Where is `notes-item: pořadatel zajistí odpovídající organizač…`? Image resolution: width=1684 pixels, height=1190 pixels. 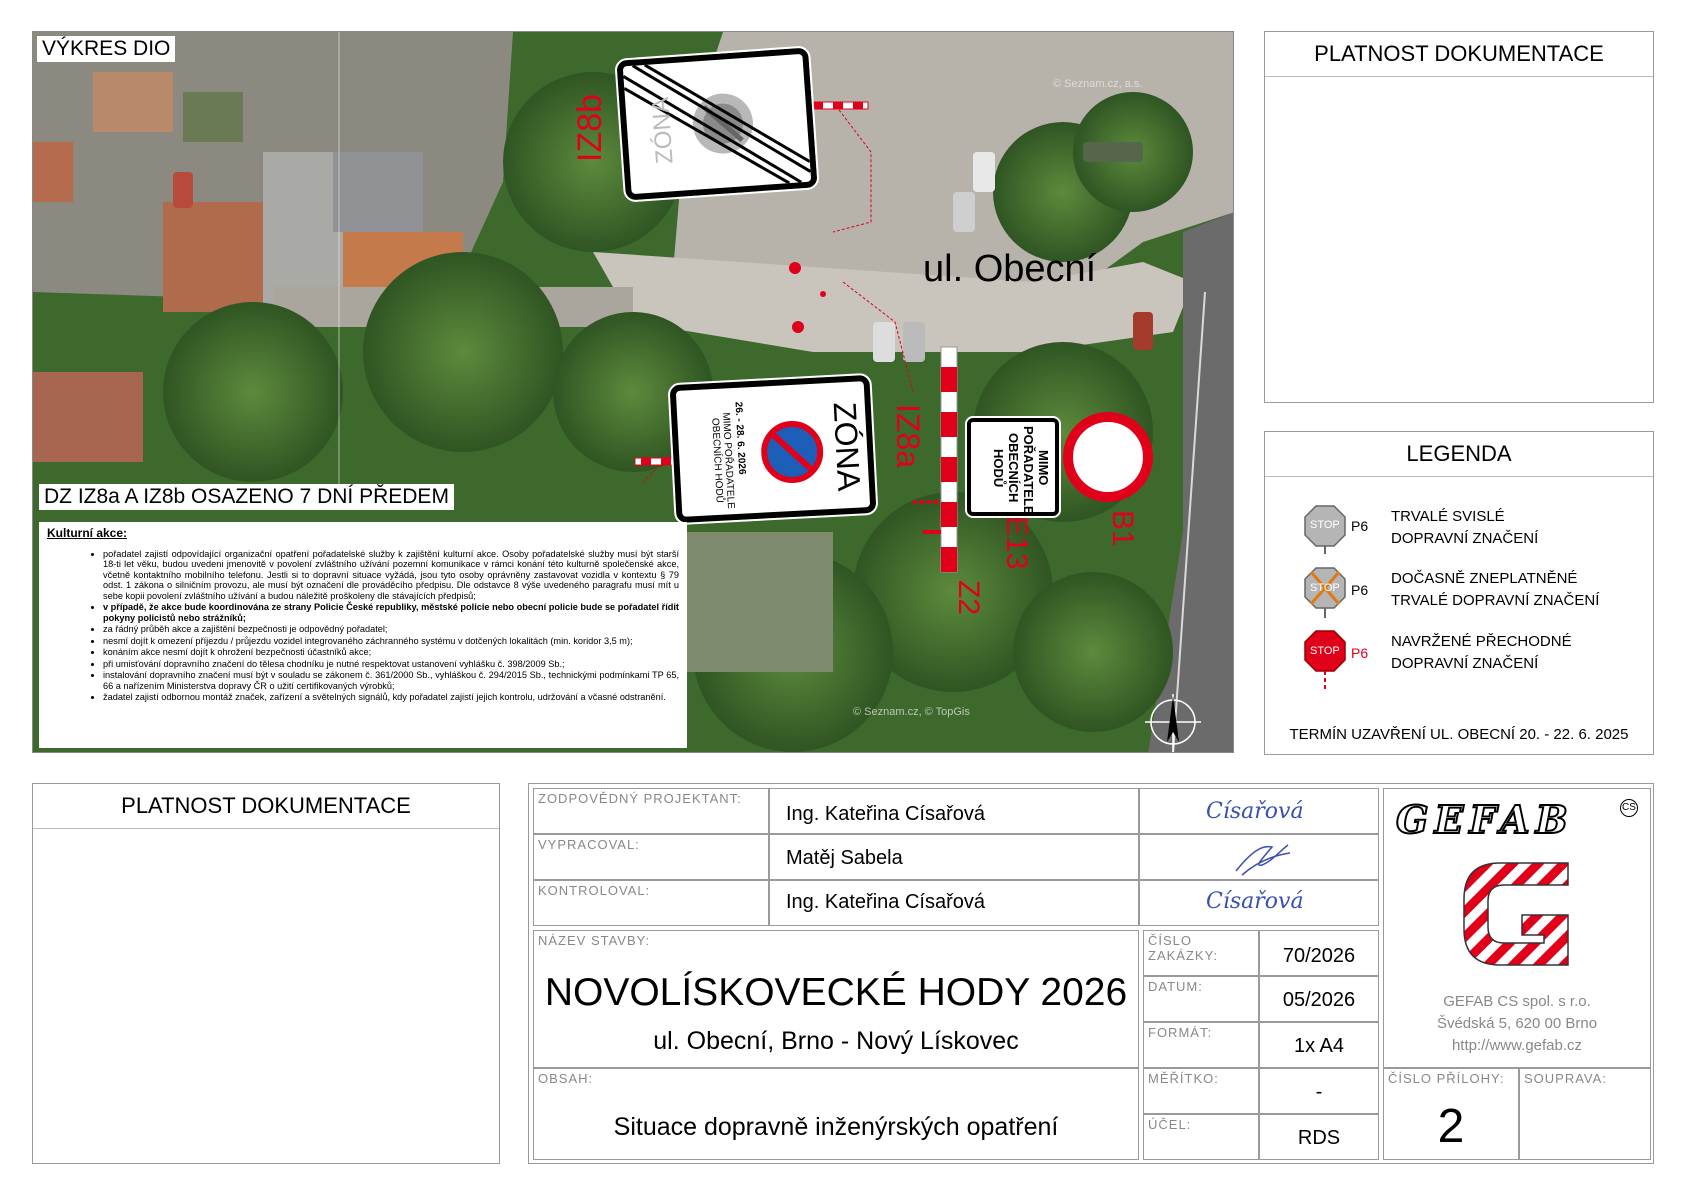
notes-item: pořadatel zajistí odpovídající organizač… is located at coordinates (391, 575).